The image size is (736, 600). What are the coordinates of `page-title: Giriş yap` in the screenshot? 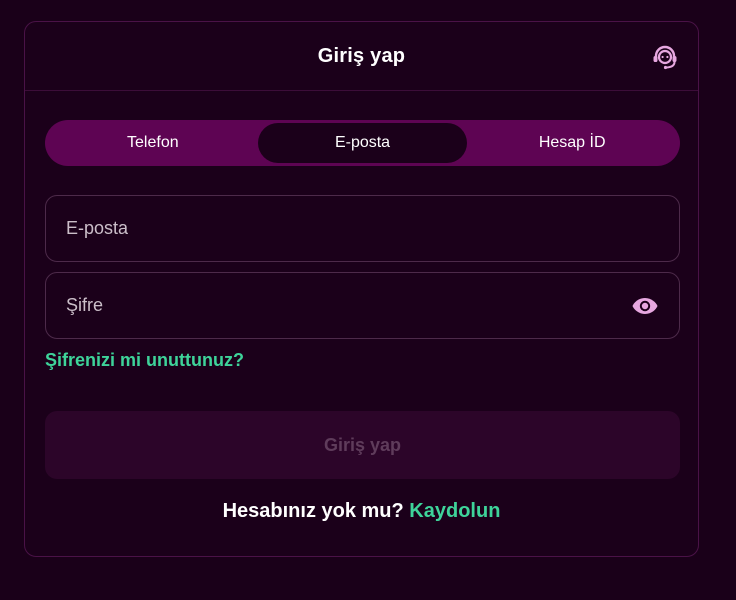 It's located at (361, 55).